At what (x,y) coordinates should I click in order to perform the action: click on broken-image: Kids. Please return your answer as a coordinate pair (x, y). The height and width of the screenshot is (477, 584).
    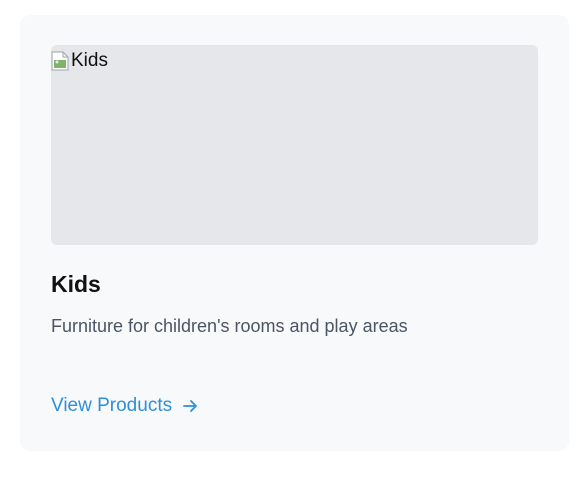
    Looking at the image, I should click on (79, 61).